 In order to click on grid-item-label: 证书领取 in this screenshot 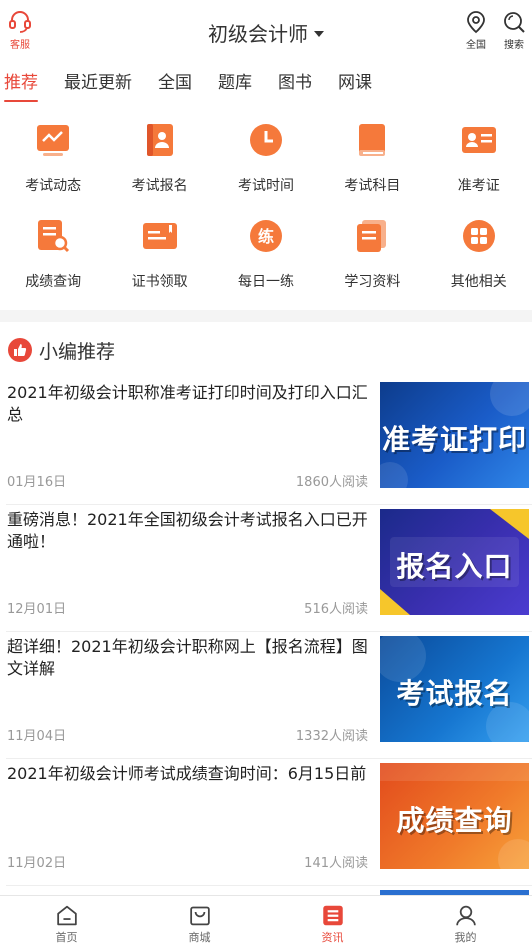, I will do `click(159, 282)`.